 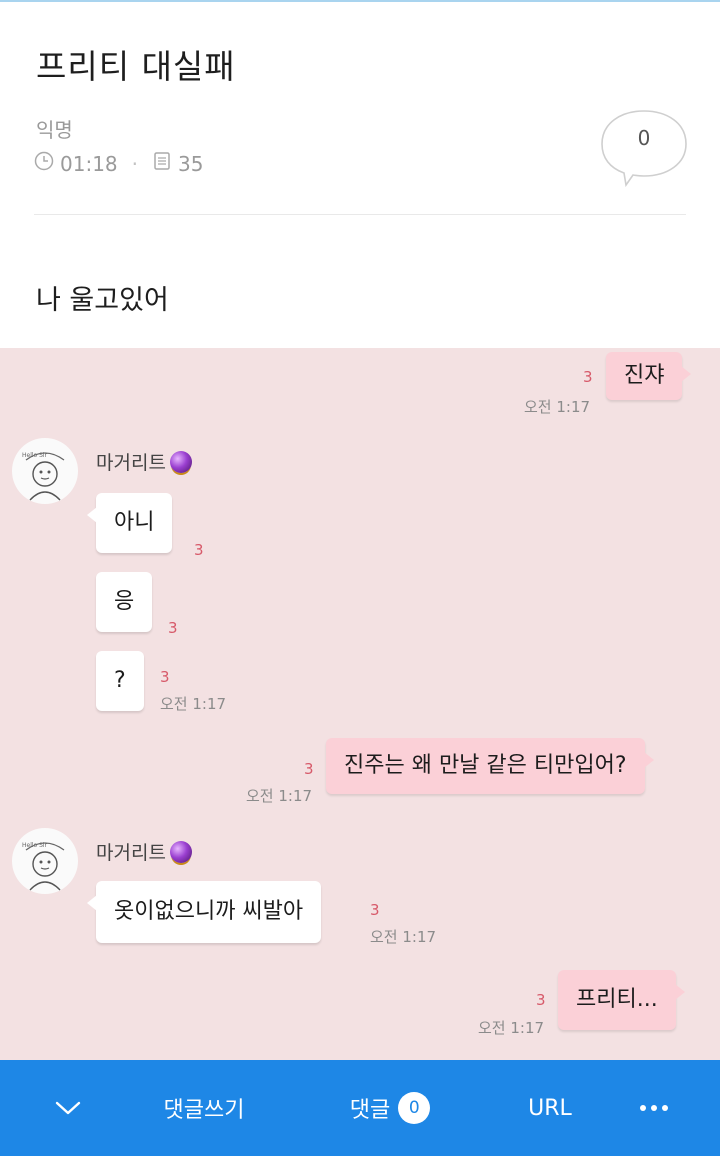 What do you see at coordinates (102, 300) in the screenshot?
I see `post-body: 나 울고있어` at bounding box center [102, 300].